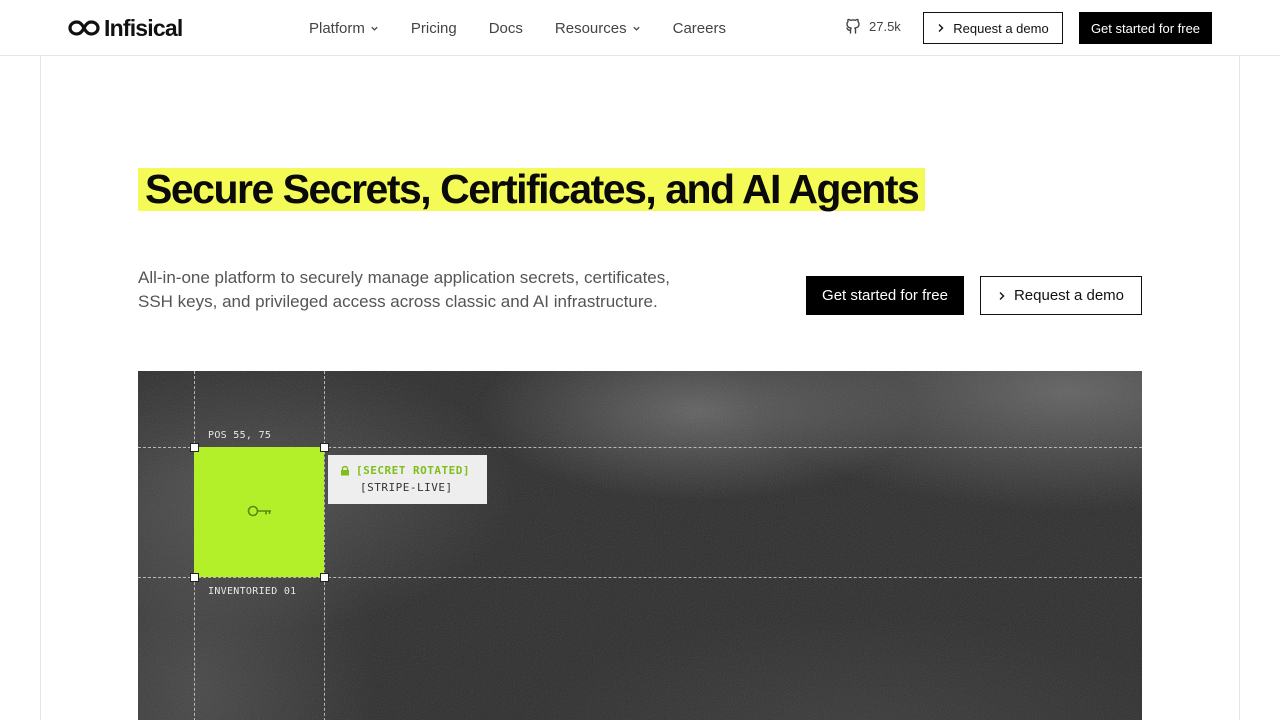 The width and height of the screenshot is (1280, 720). I want to click on request-demo-button: Request a demo, so click(993, 28).